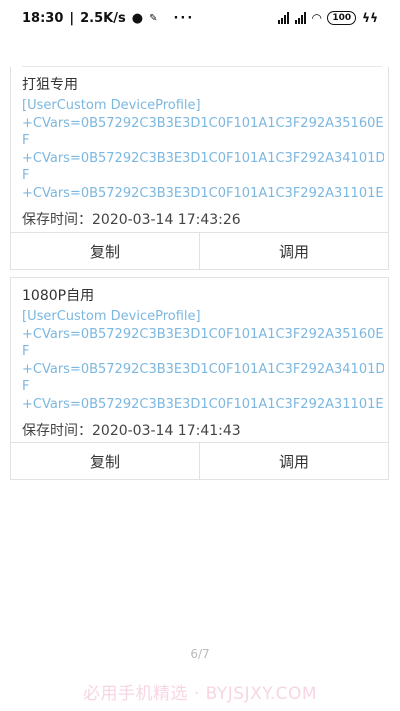  Describe the element at coordinates (50, 85) in the screenshot. I see `config-title: 打狙专用` at that location.